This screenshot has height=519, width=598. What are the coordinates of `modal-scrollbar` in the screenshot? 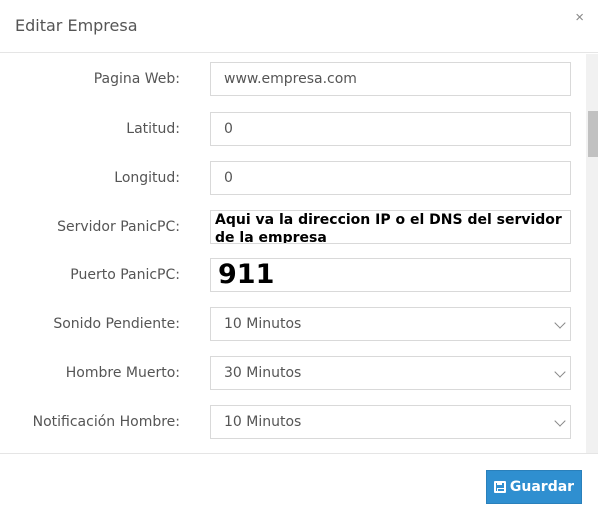 It's located at (592, 253).